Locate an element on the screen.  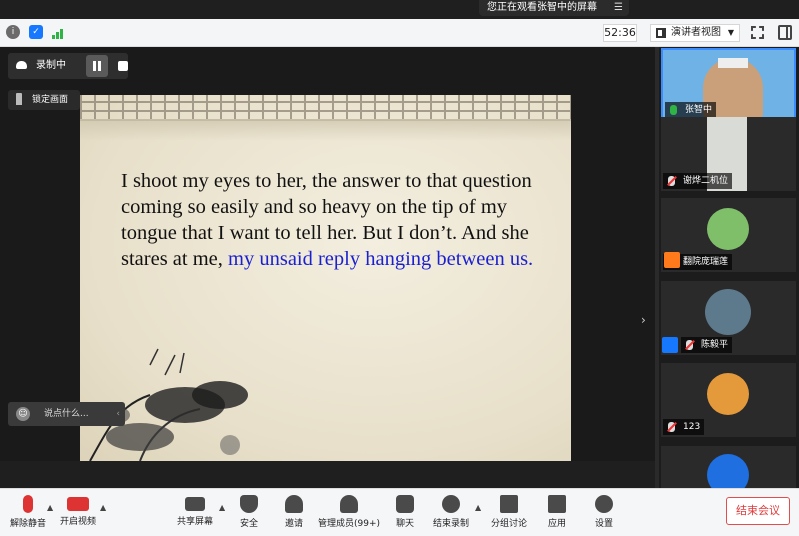
fullscreen-icon is located at coordinates (757, 32).